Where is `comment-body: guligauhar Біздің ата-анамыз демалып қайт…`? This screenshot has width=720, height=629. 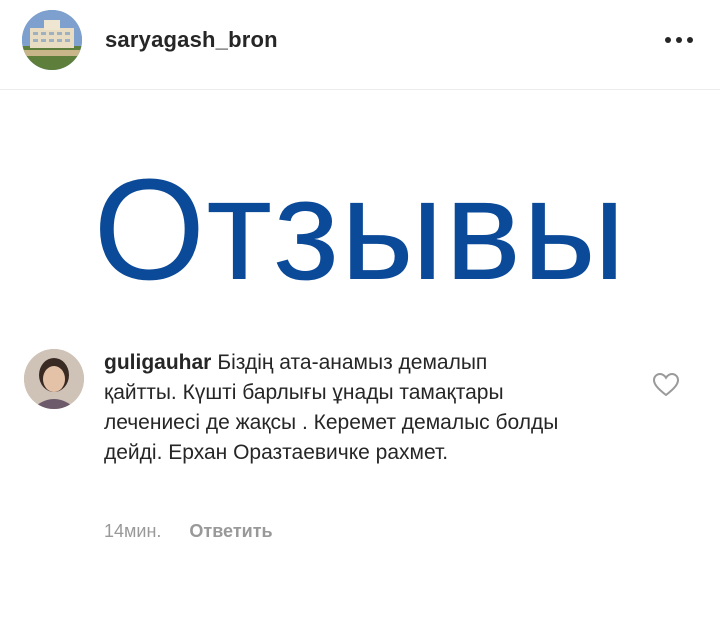 comment-body: guligauhar Біздің ата-анамыз демалып қайт… is located at coordinates (334, 408).